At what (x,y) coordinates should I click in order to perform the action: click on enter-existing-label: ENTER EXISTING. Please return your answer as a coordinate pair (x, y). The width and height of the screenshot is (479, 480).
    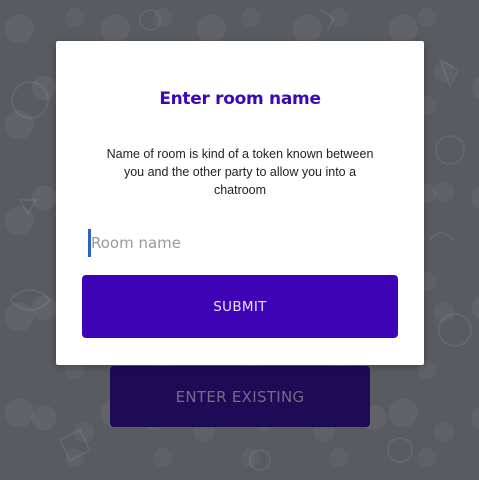
    Looking at the image, I should click on (240, 396).